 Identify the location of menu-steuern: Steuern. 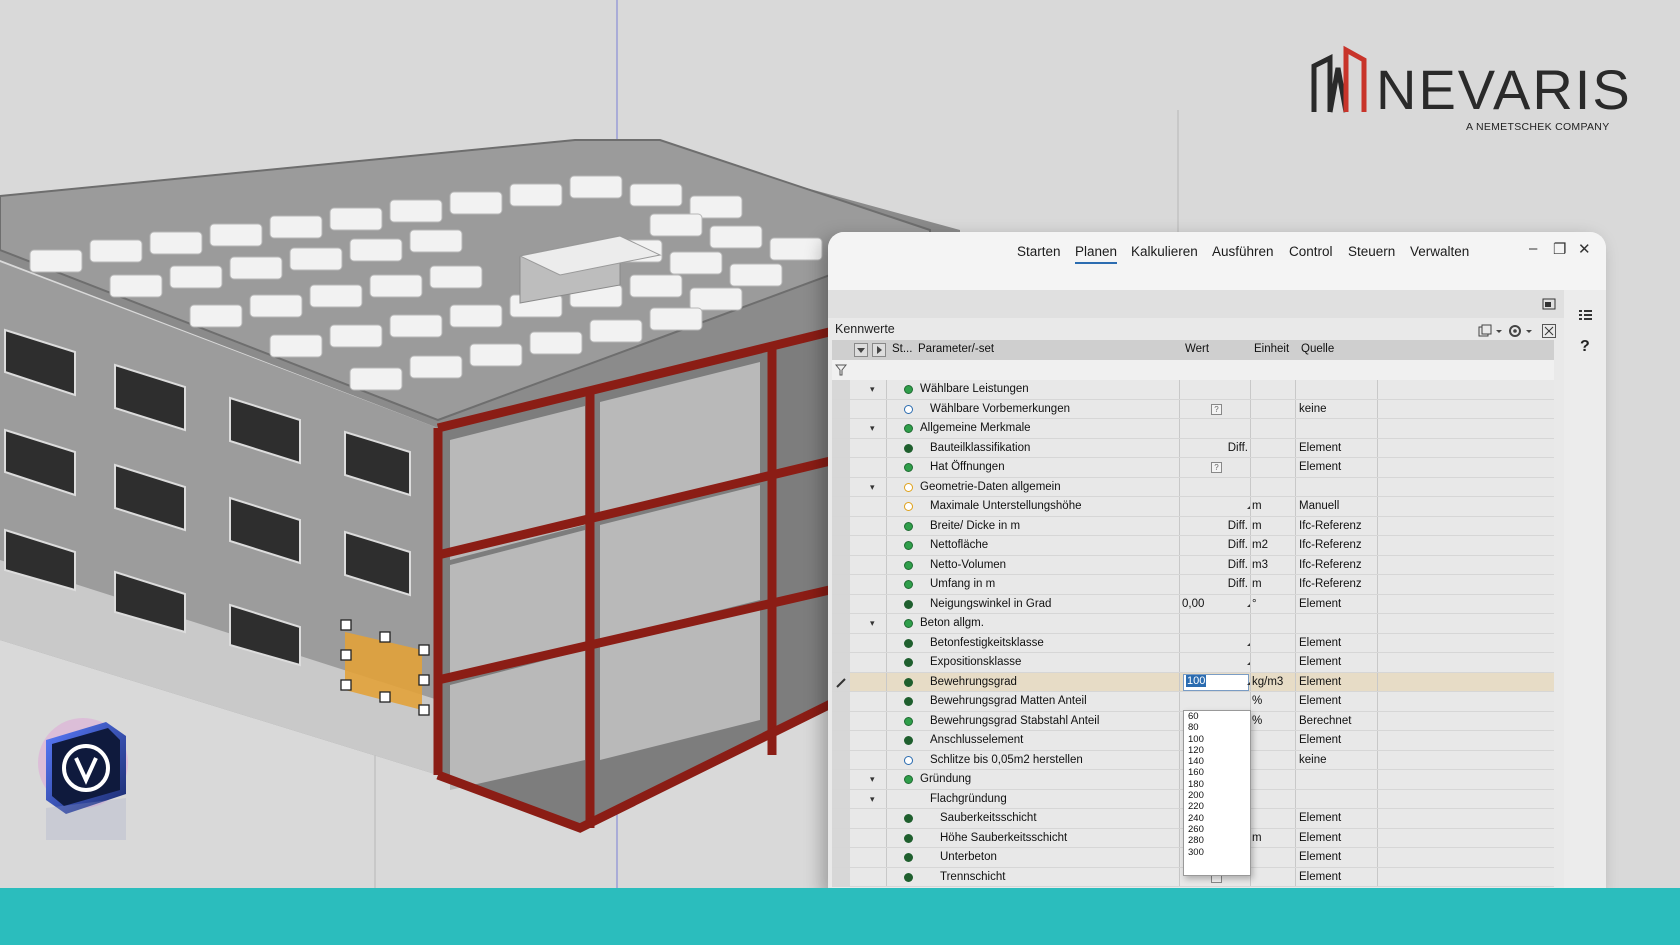
(1371, 251).